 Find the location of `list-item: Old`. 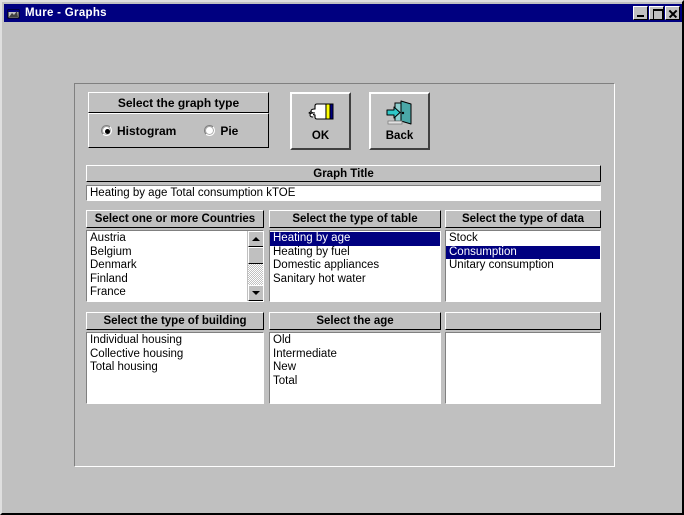

list-item: Old is located at coordinates (355, 341).